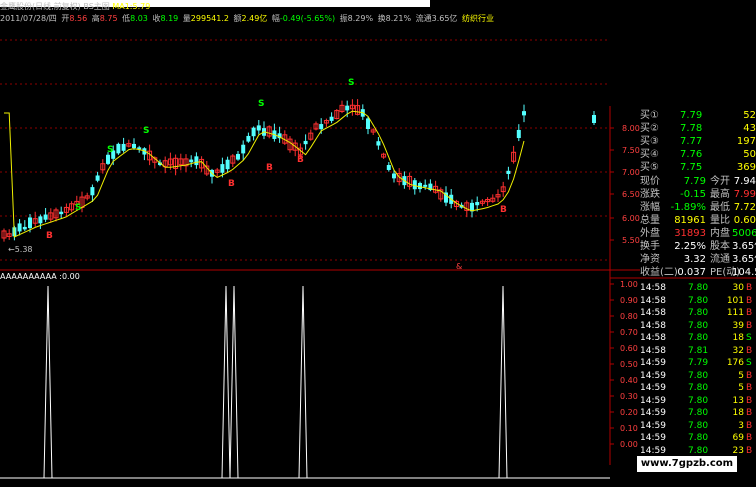 Image resolution: width=756 pixels, height=487 pixels. Describe the element at coordinates (649, 154) in the screenshot. I see `bid-label: 买④` at that location.